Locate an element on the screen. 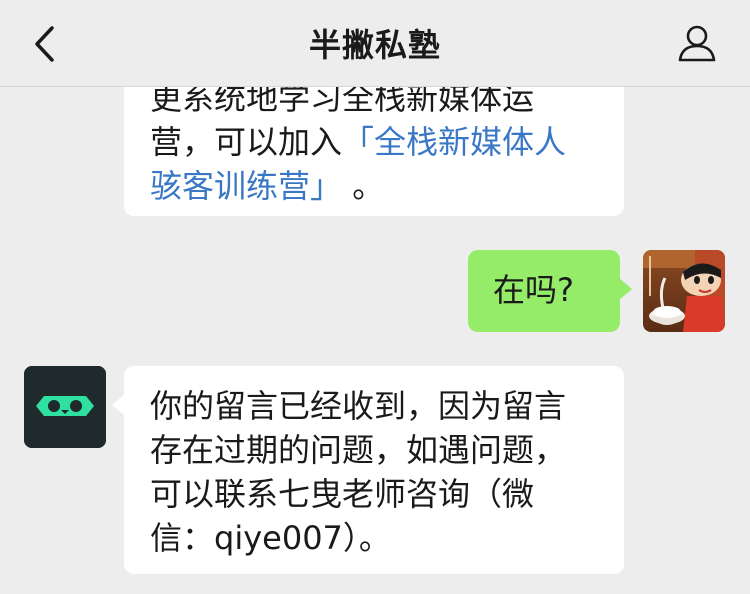 The image size is (750, 594). bot-avatar is located at coordinates (65, 407).